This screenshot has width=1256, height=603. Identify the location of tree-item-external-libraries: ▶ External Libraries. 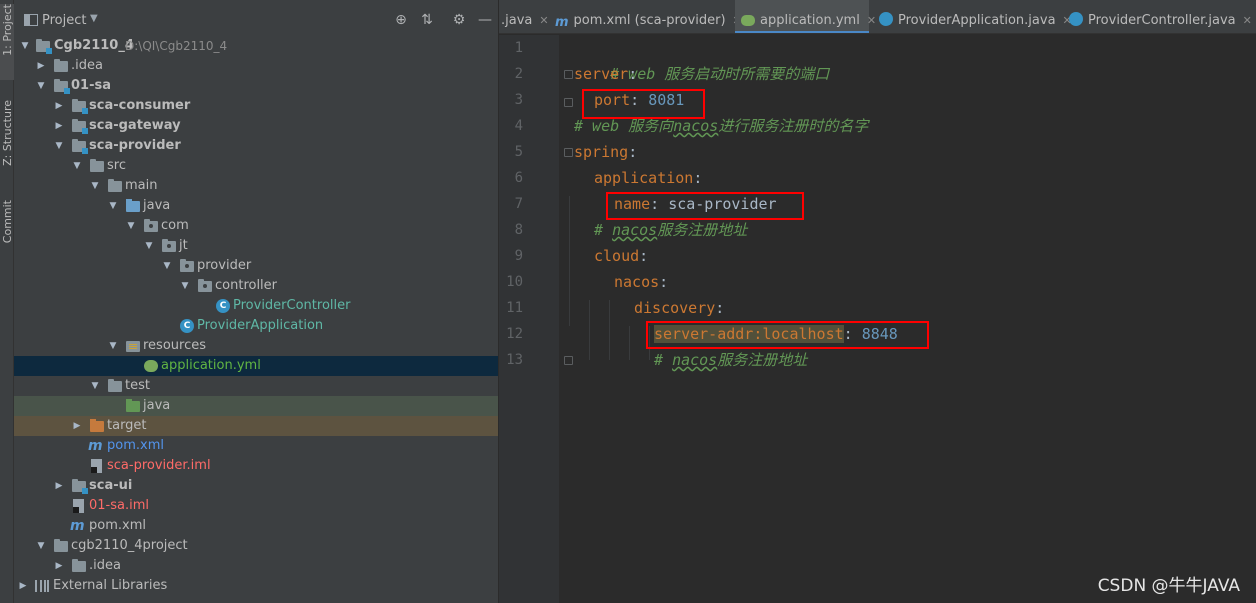
(256, 586).